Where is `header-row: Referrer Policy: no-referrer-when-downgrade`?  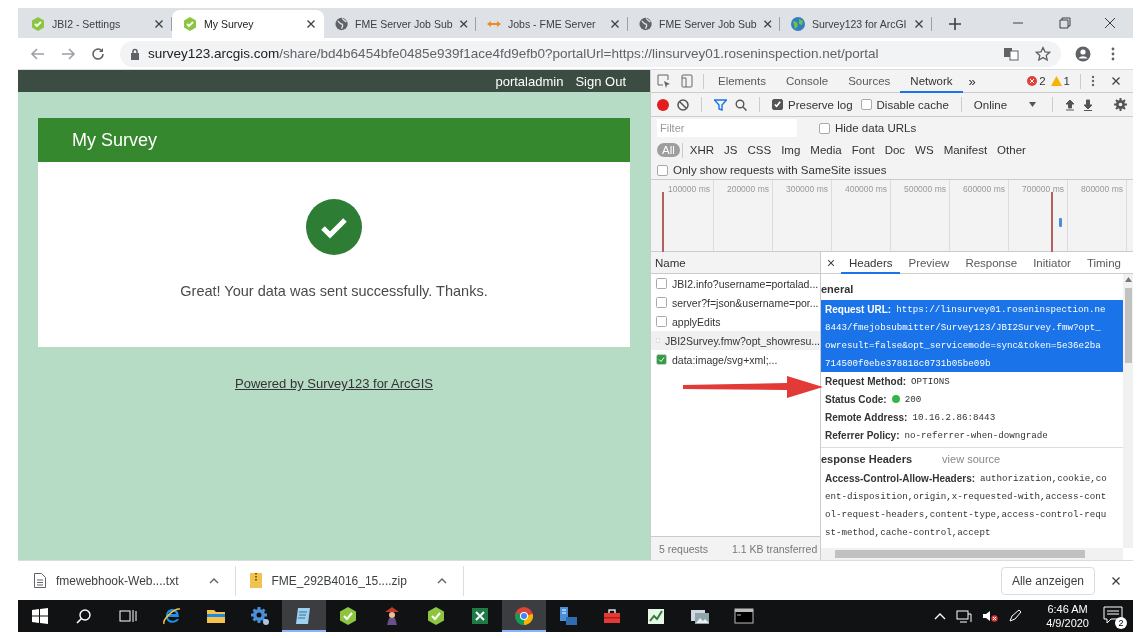
header-row: Referrer Policy: no-referrer-when-downgrade is located at coordinates (972, 435).